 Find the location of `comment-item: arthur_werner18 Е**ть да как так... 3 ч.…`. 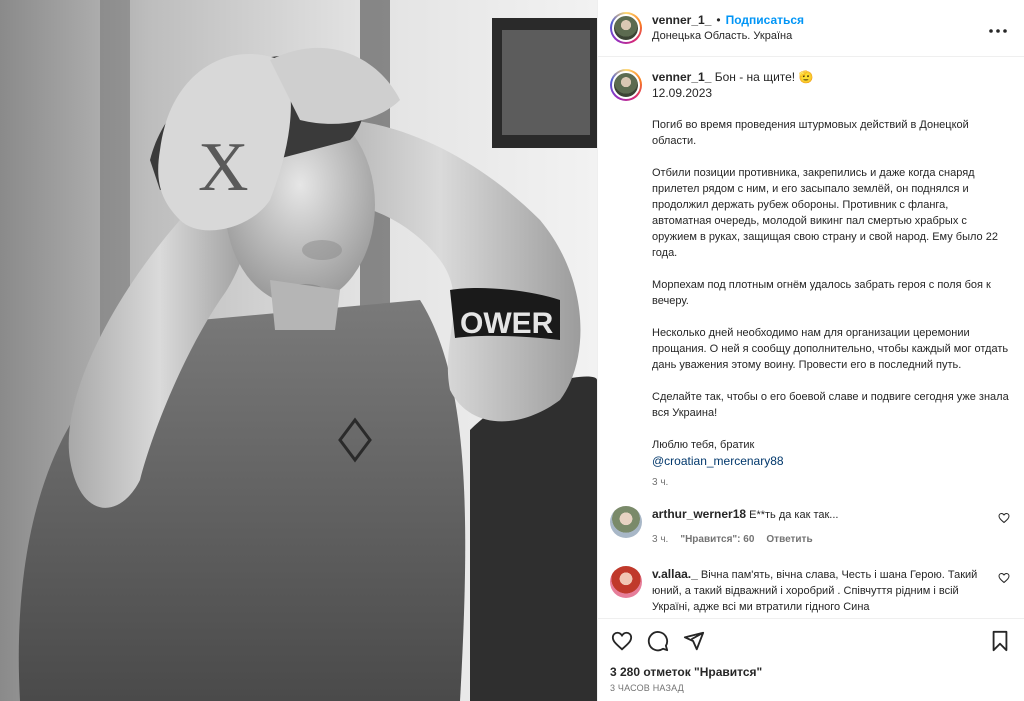

comment-item: arthur_werner18 Е**ть да как так... 3 ч.… is located at coordinates (810, 527).